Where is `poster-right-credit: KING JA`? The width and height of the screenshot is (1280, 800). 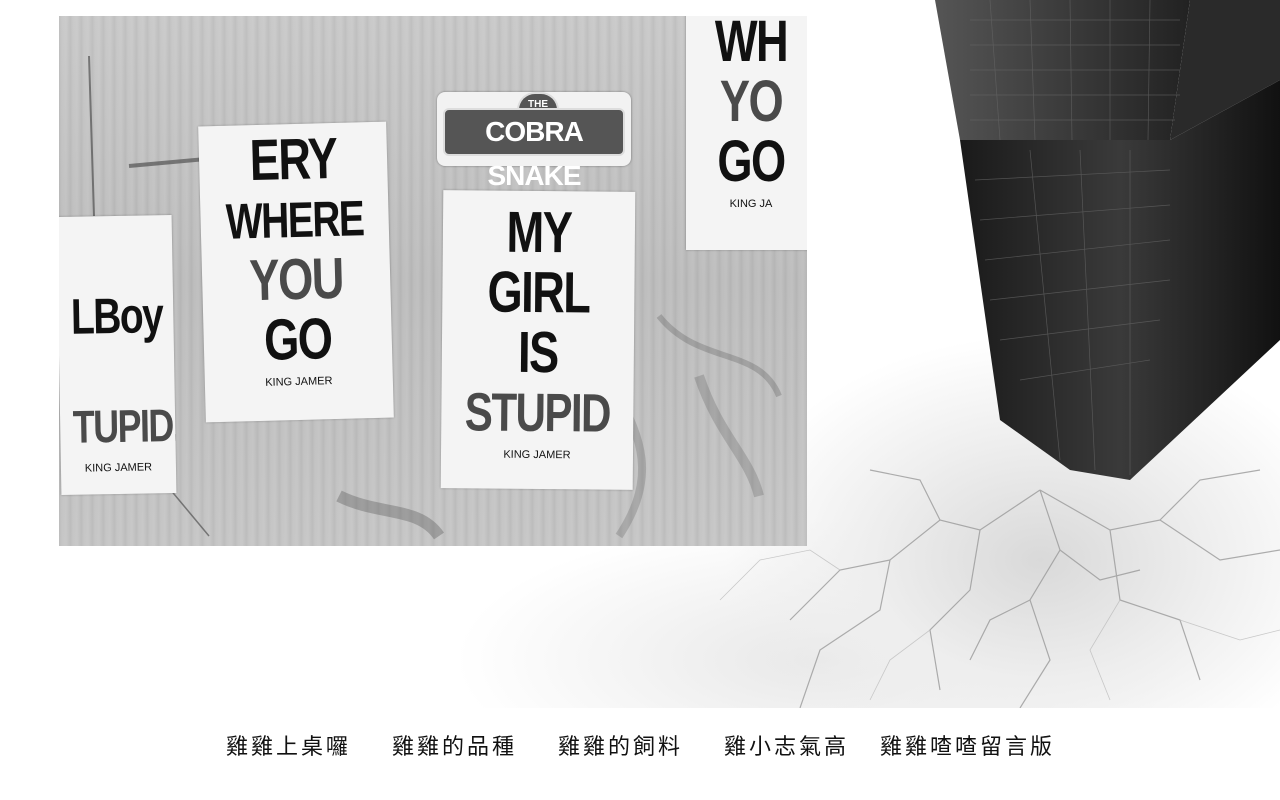
poster-right-credit: KING JA is located at coordinates (751, 204).